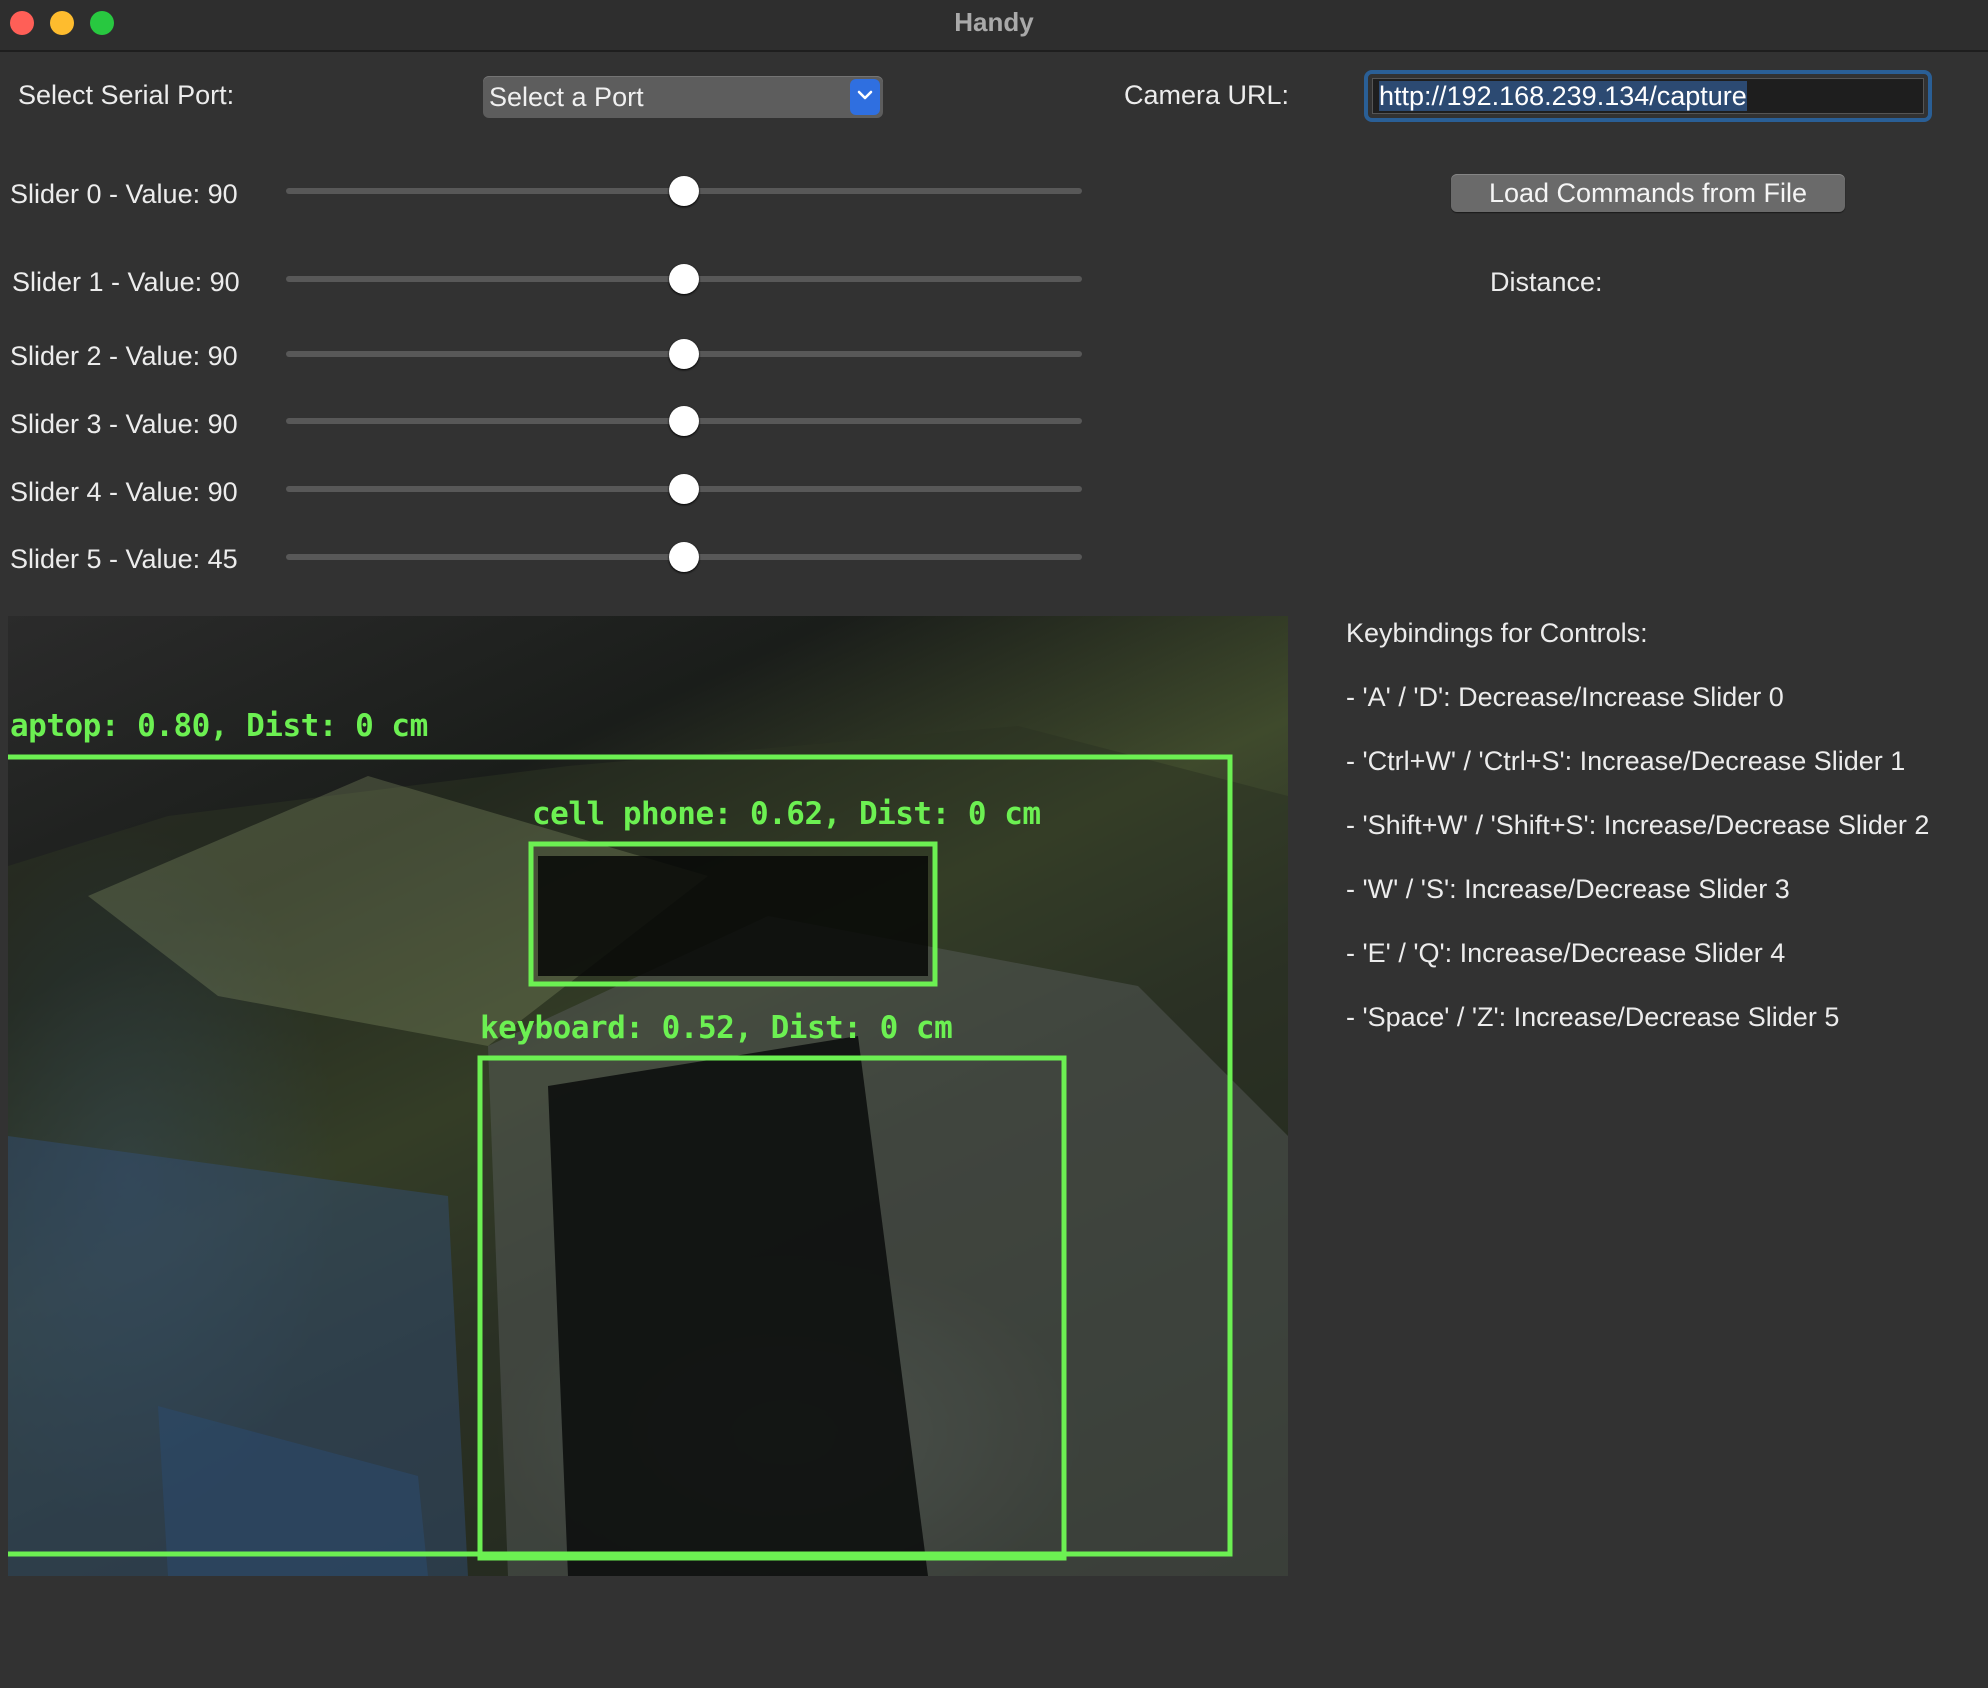  I want to click on serial-port-selected-value: Select a Port, so click(566, 97).